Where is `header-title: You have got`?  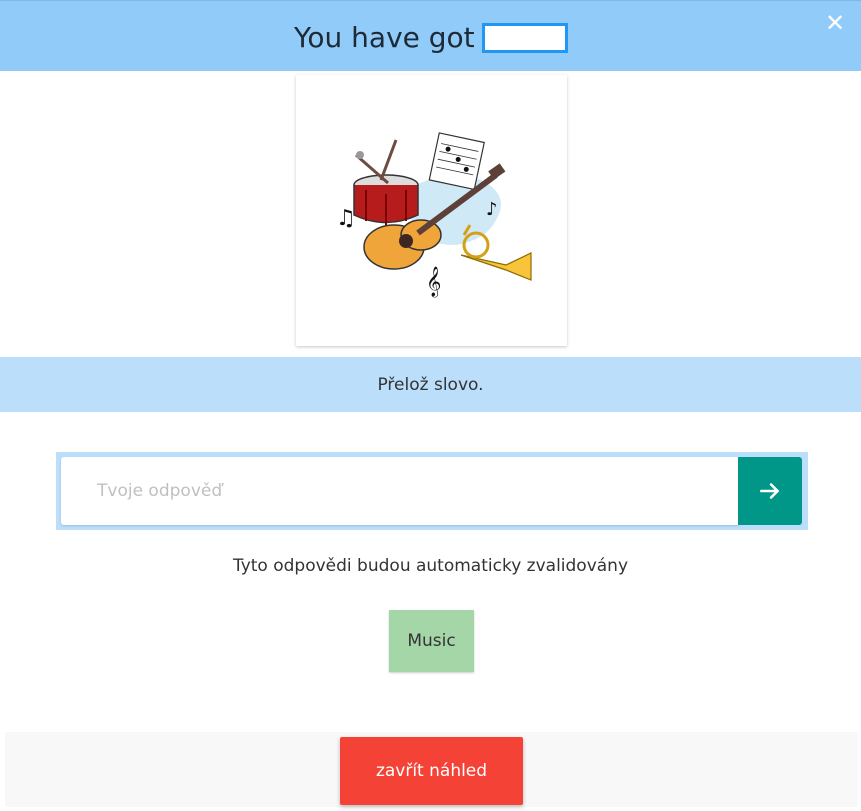 header-title: You have got is located at coordinates (431, 38).